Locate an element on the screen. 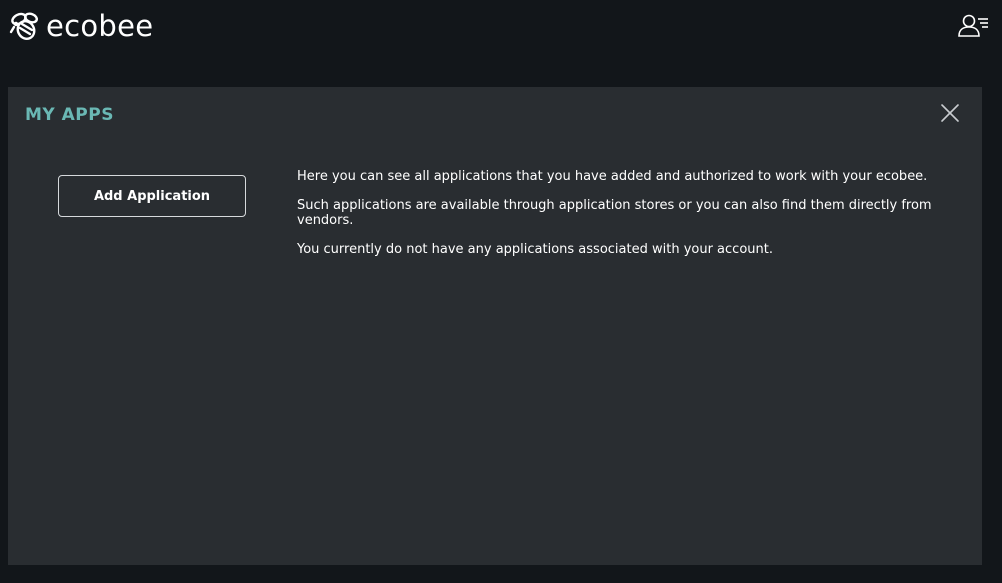 This screenshot has height=583, width=1002. brand-name: ecobee is located at coordinates (100, 26).